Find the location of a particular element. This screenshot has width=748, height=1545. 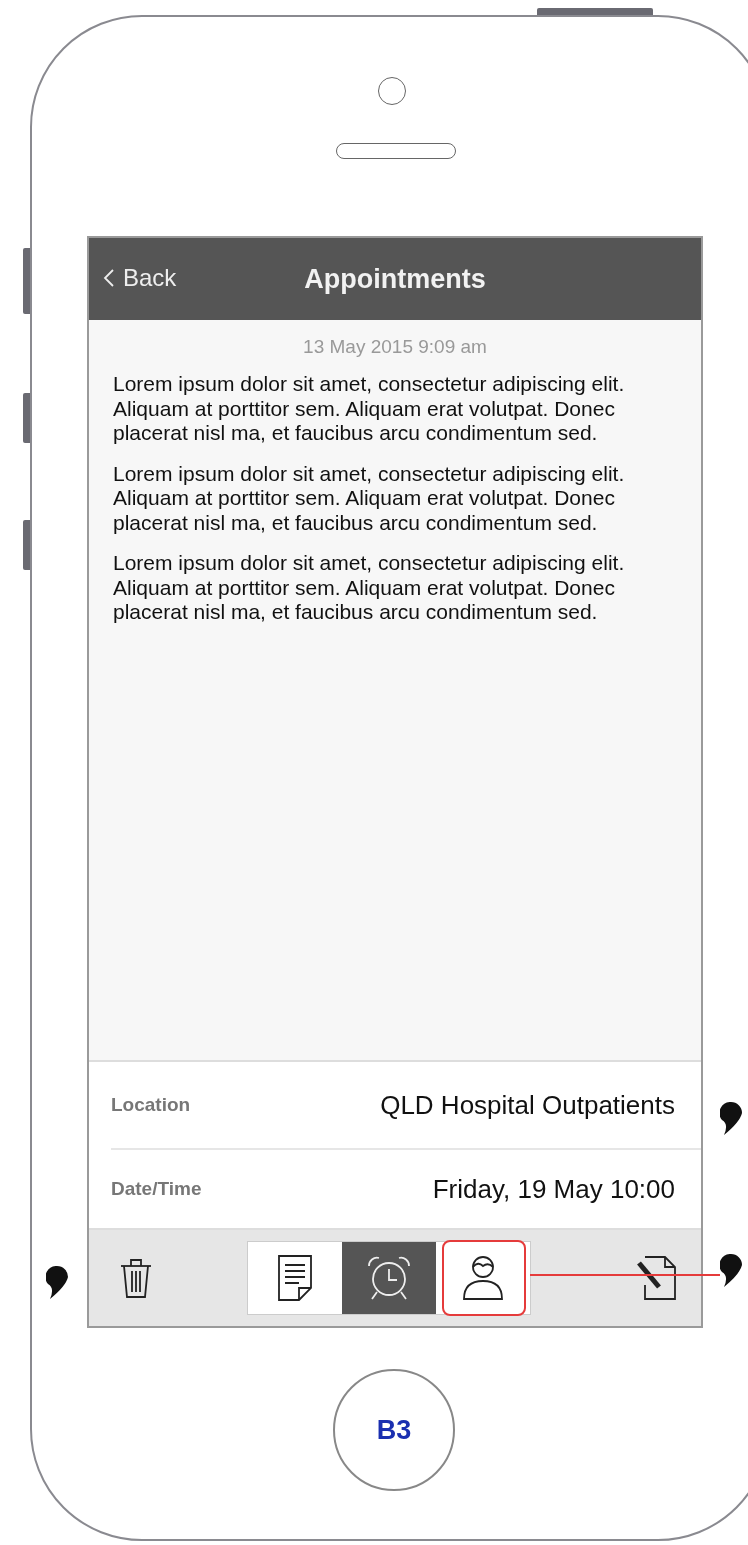

timestamp: 13 May 2015 9:09 am is located at coordinates (395, 347).